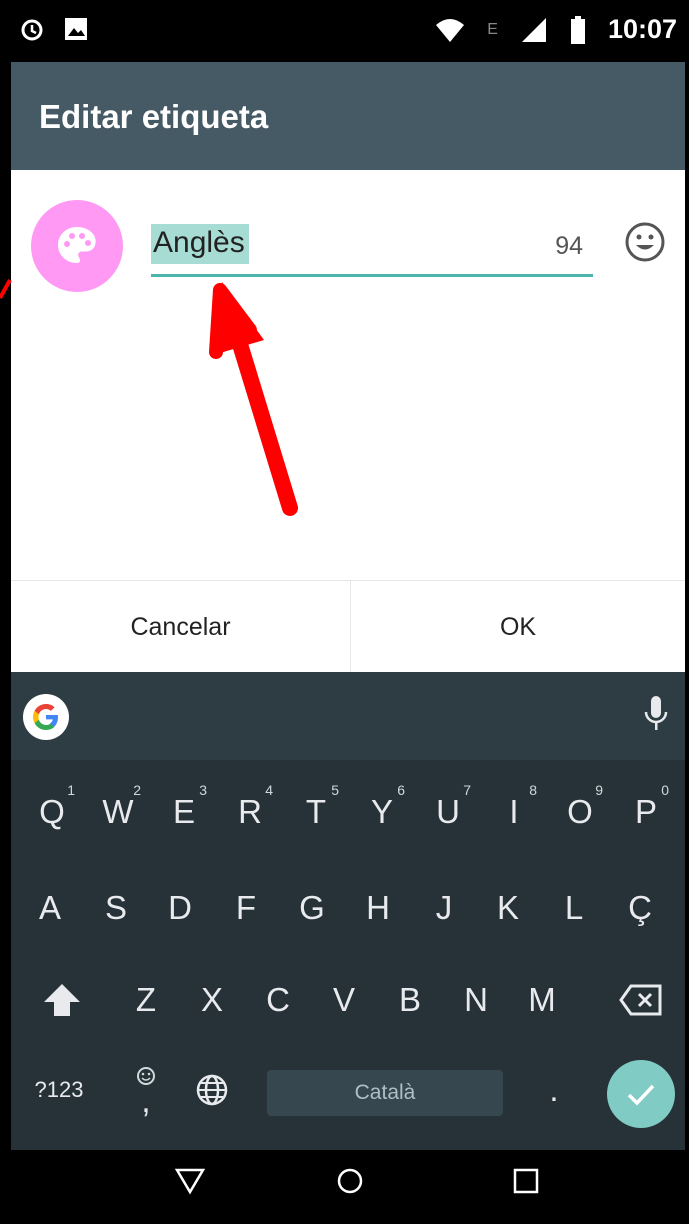 The width and height of the screenshot is (689, 1224). Describe the element at coordinates (444, 908) in the screenshot. I see `key-j: J` at that location.